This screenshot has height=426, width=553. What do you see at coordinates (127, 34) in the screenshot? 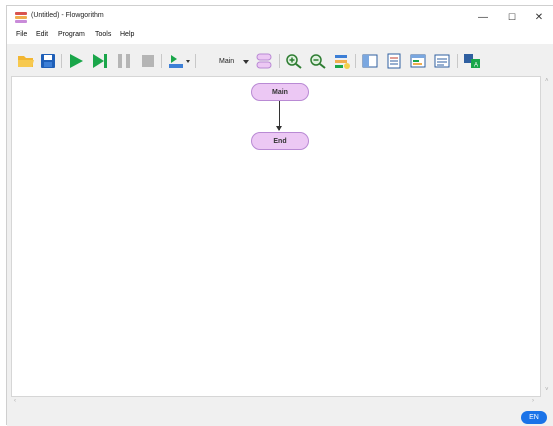
I see `menu-help: Help` at bounding box center [127, 34].